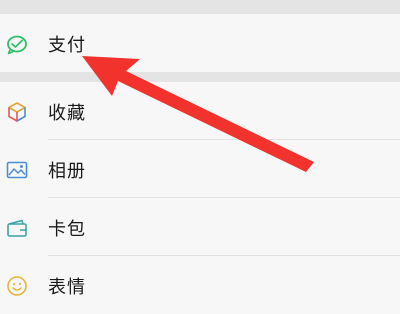 This screenshot has width=400, height=314. I want to click on emoji-smile-icon, so click(17, 286).